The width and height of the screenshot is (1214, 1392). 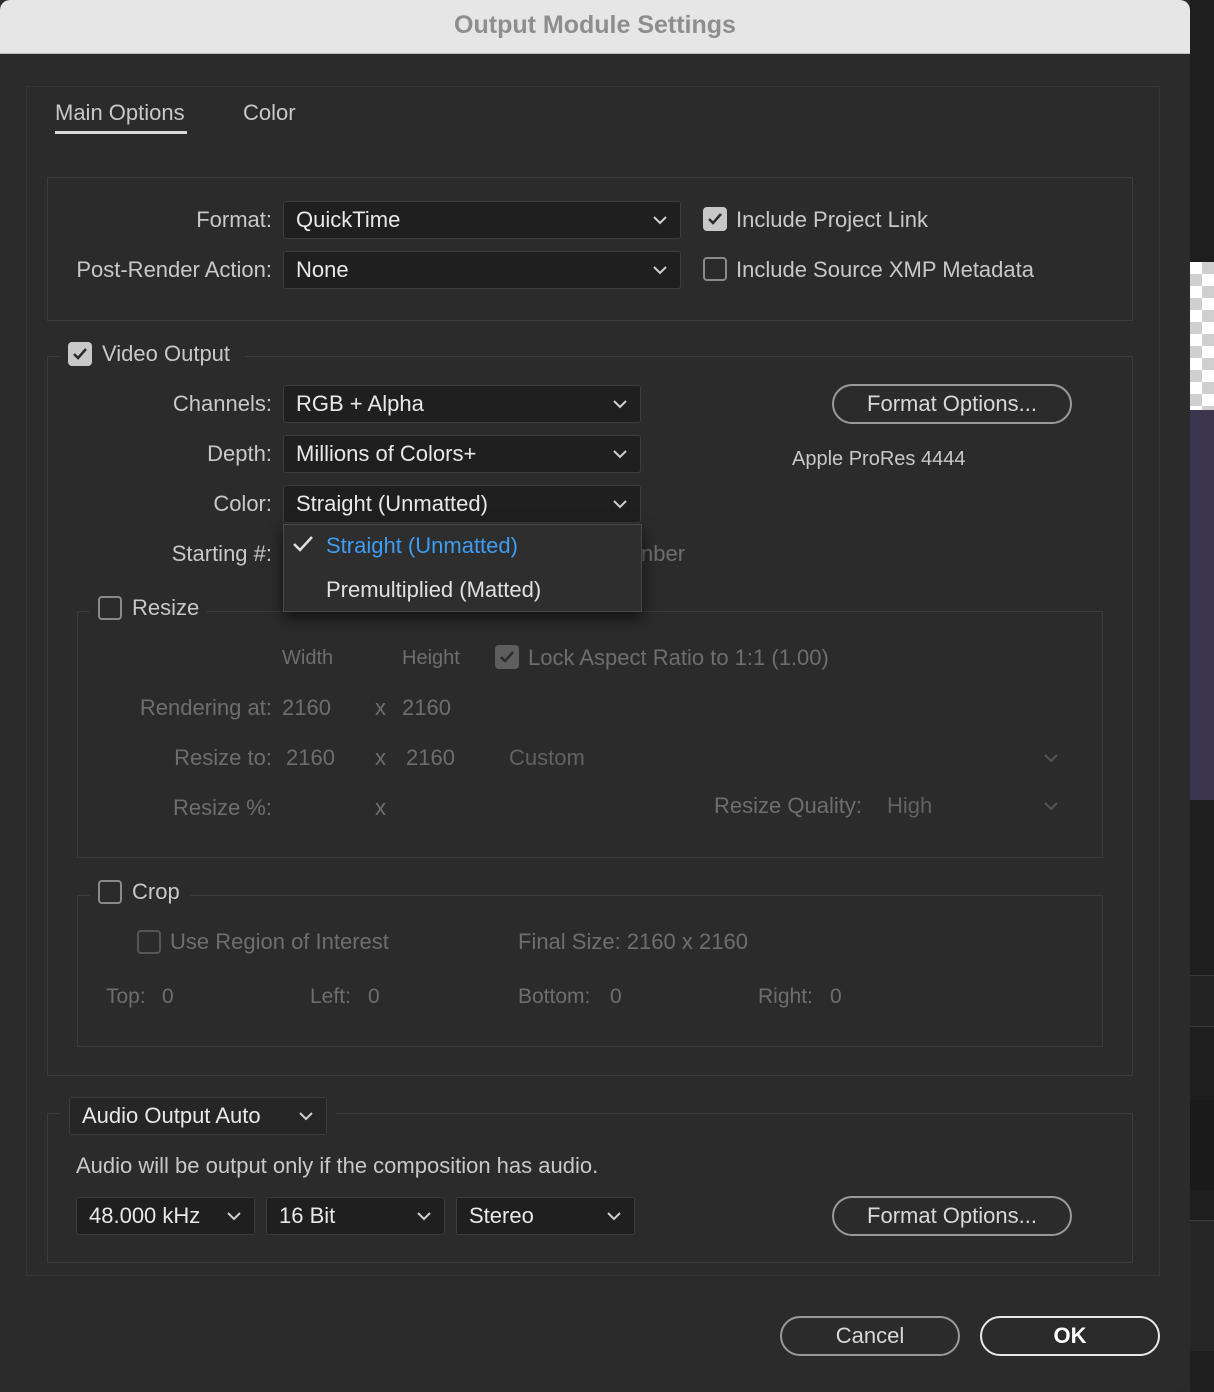 What do you see at coordinates (171, 1115) in the screenshot?
I see `audio-output-mode-value: Audio Output Auto` at bounding box center [171, 1115].